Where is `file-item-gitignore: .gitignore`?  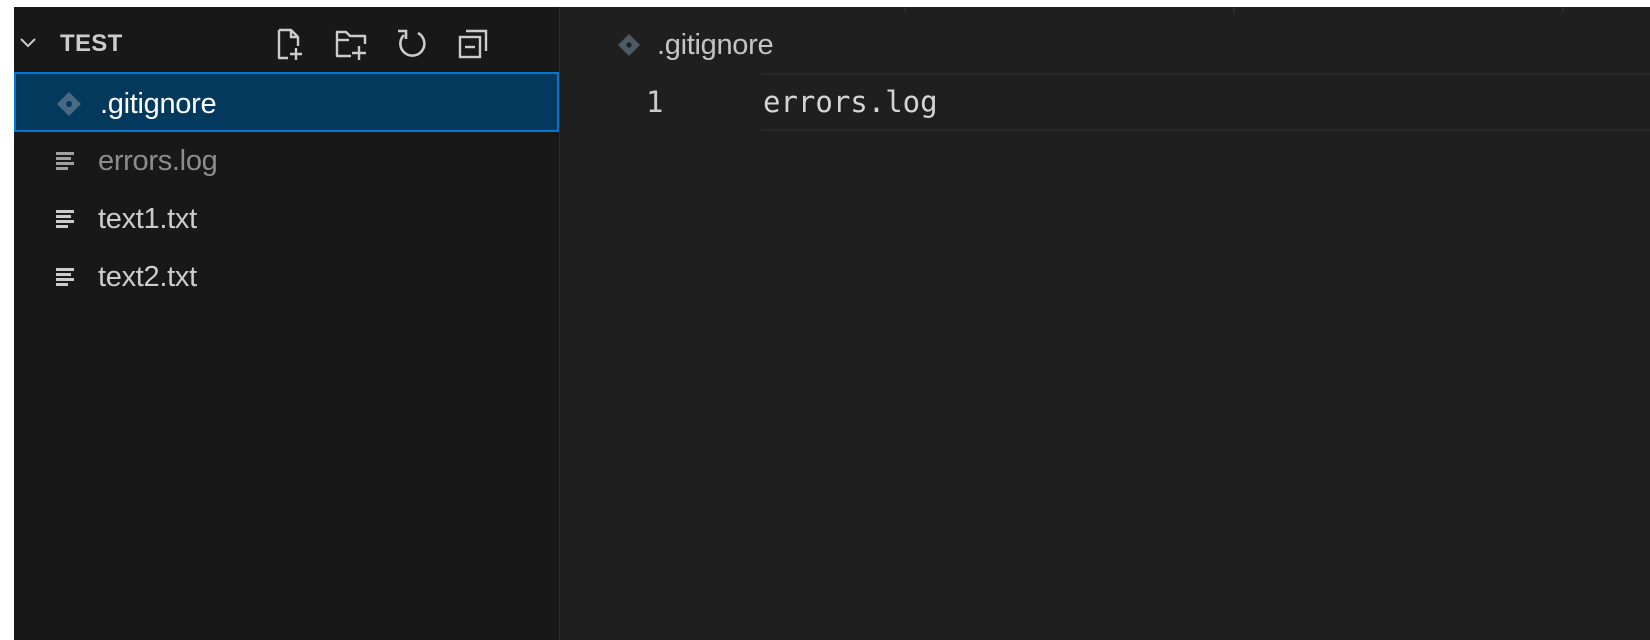 file-item-gitignore: .gitignore is located at coordinates (286, 102).